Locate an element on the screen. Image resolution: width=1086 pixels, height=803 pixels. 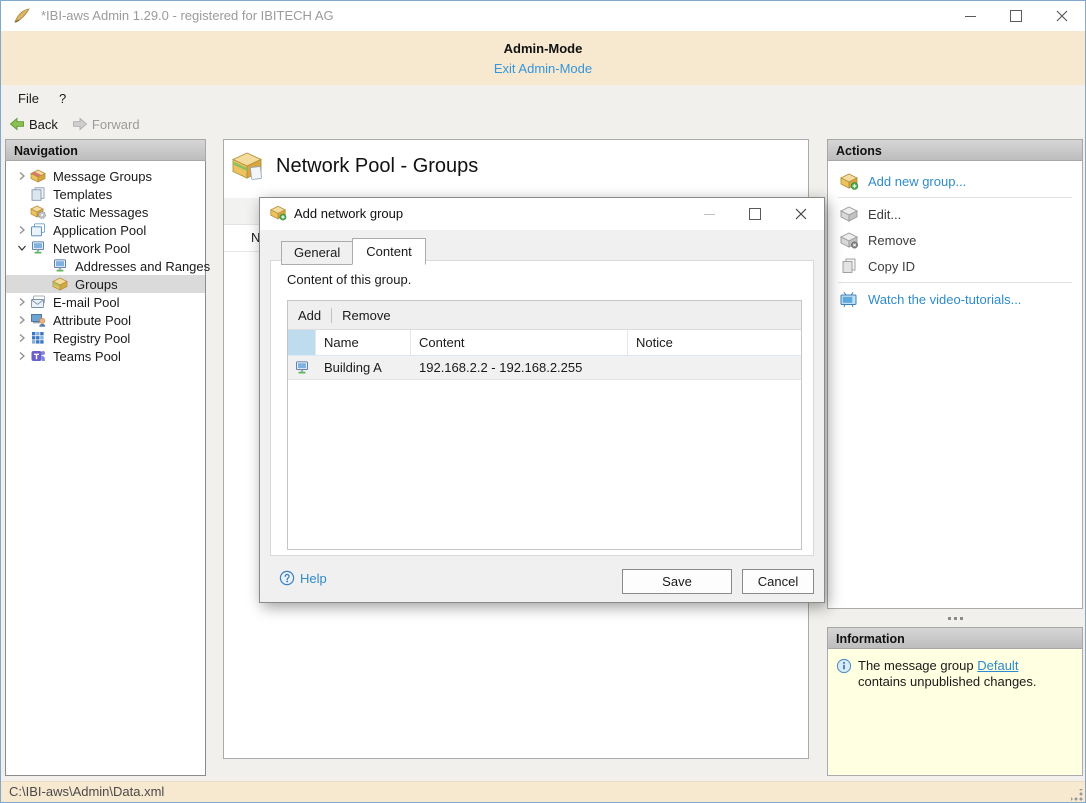
video-icon is located at coordinates (849, 299).